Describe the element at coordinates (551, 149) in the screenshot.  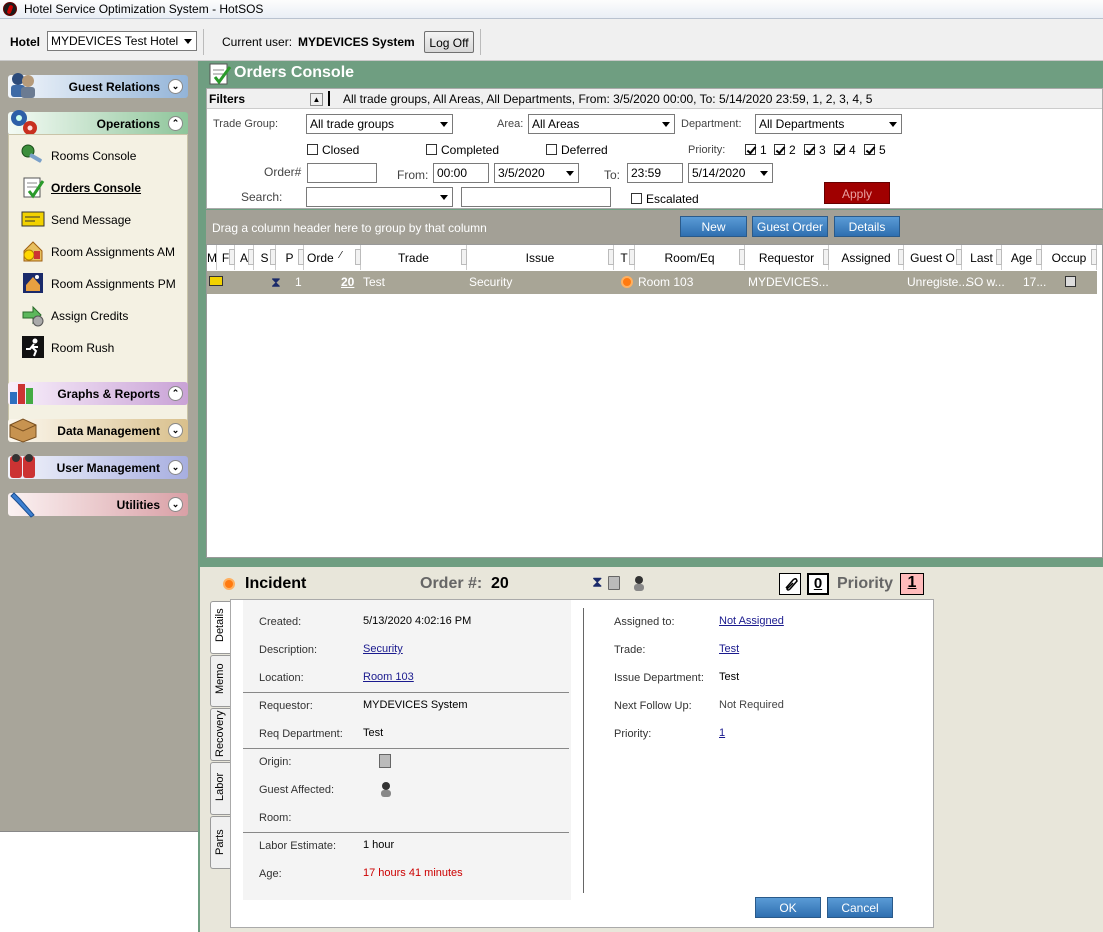
I see `deferred-checkbox` at that location.